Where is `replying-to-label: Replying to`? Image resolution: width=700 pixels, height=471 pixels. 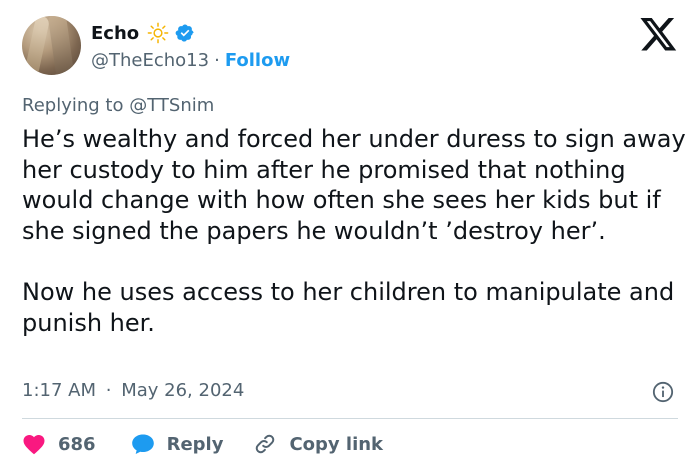 replying-to-label: Replying to is located at coordinates (73, 105).